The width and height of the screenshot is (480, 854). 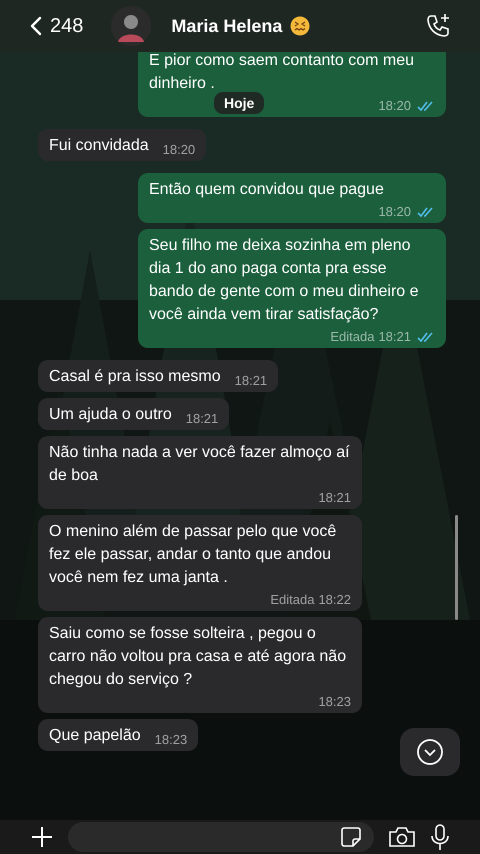 I want to click on message-text: Que papelão, so click(x=95, y=736).